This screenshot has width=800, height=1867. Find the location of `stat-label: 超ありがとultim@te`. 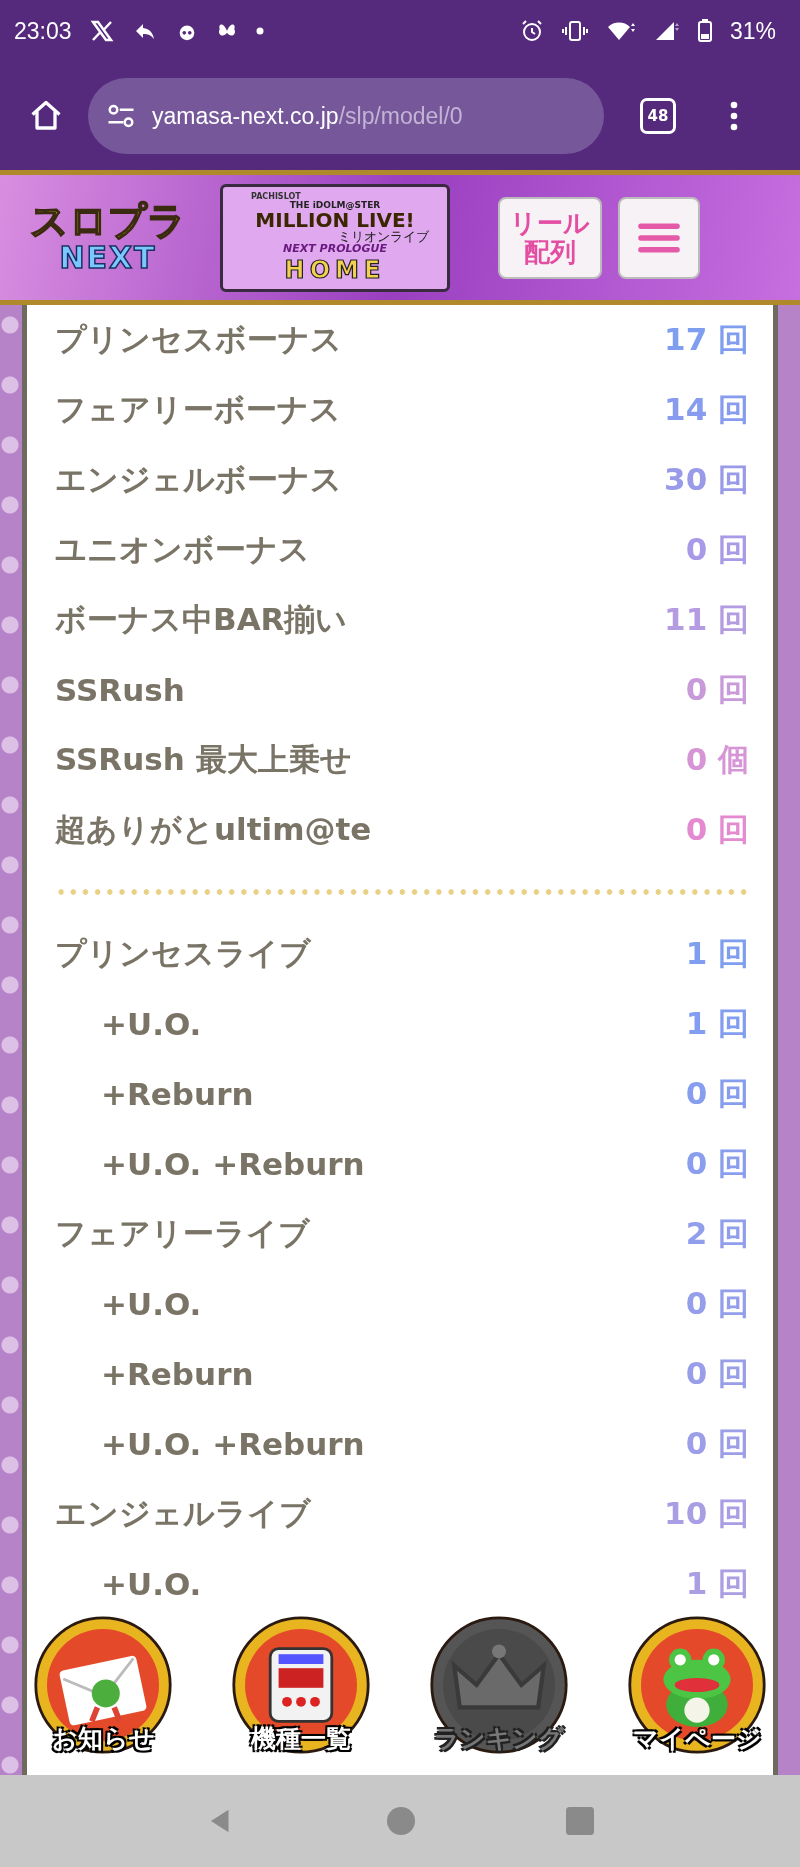

stat-label: 超ありがとultim@te is located at coordinates (213, 829).